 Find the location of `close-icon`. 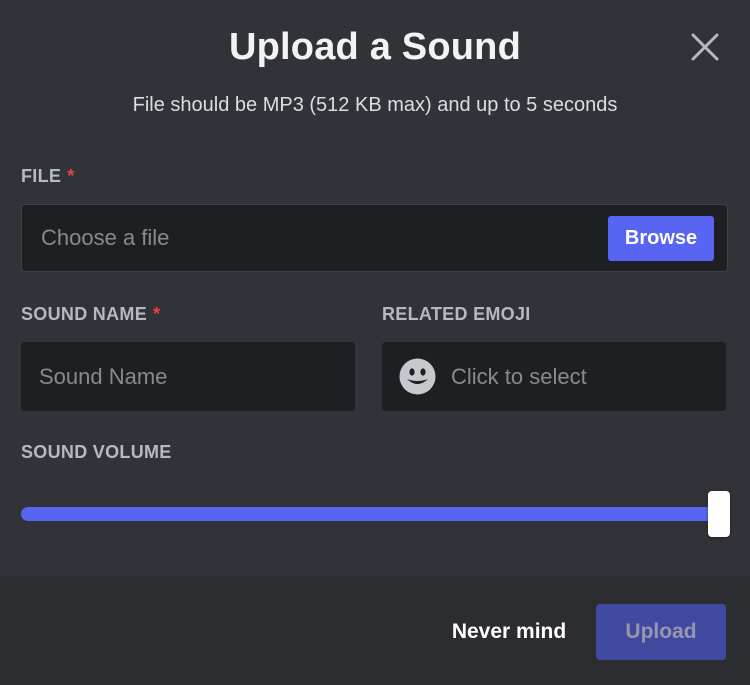

close-icon is located at coordinates (705, 47).